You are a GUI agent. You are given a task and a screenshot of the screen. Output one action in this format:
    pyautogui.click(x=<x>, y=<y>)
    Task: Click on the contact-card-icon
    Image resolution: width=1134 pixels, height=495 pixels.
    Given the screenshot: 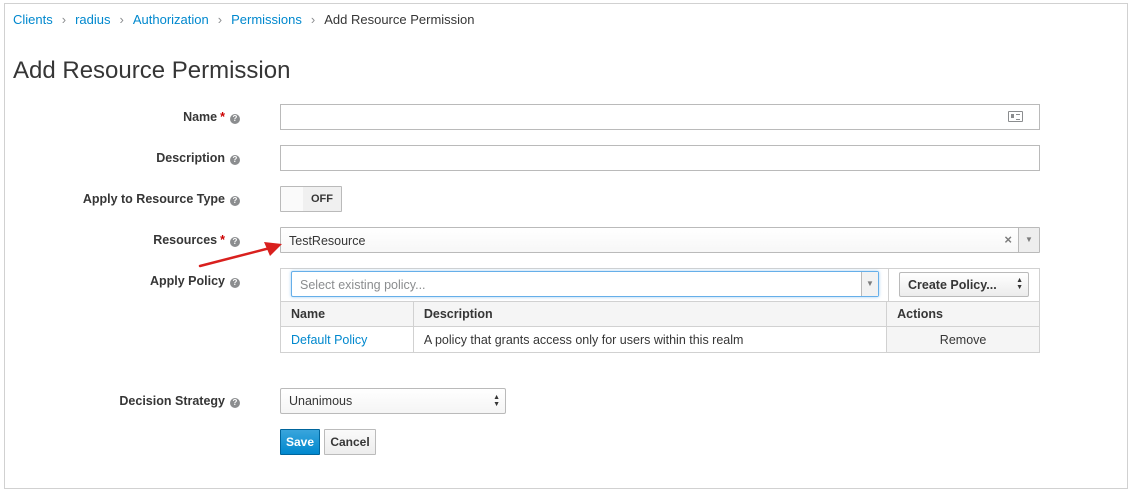 What is the action you would take?
    pyautogui.click(x=1015, y=116)
    